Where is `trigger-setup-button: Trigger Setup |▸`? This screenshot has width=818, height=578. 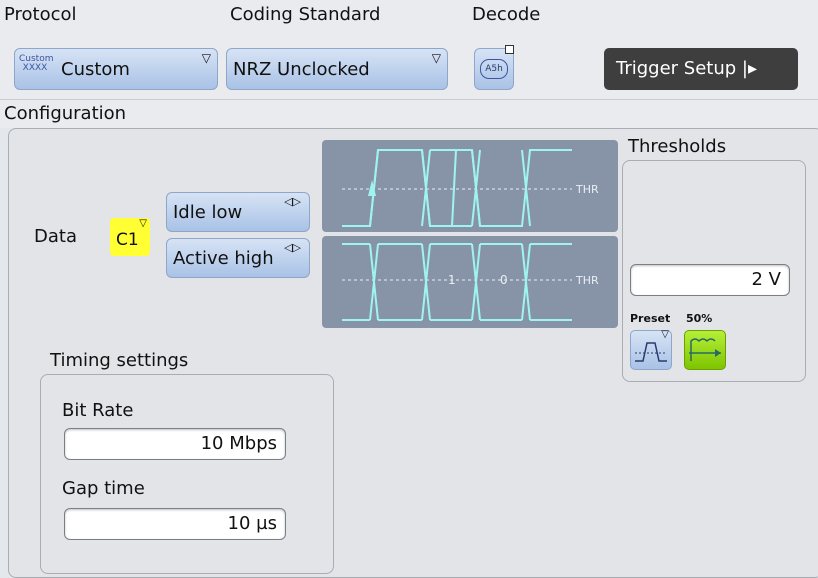
trigger-setup-button: Trigger Setup |▸ is located at coordinates (701, 69).